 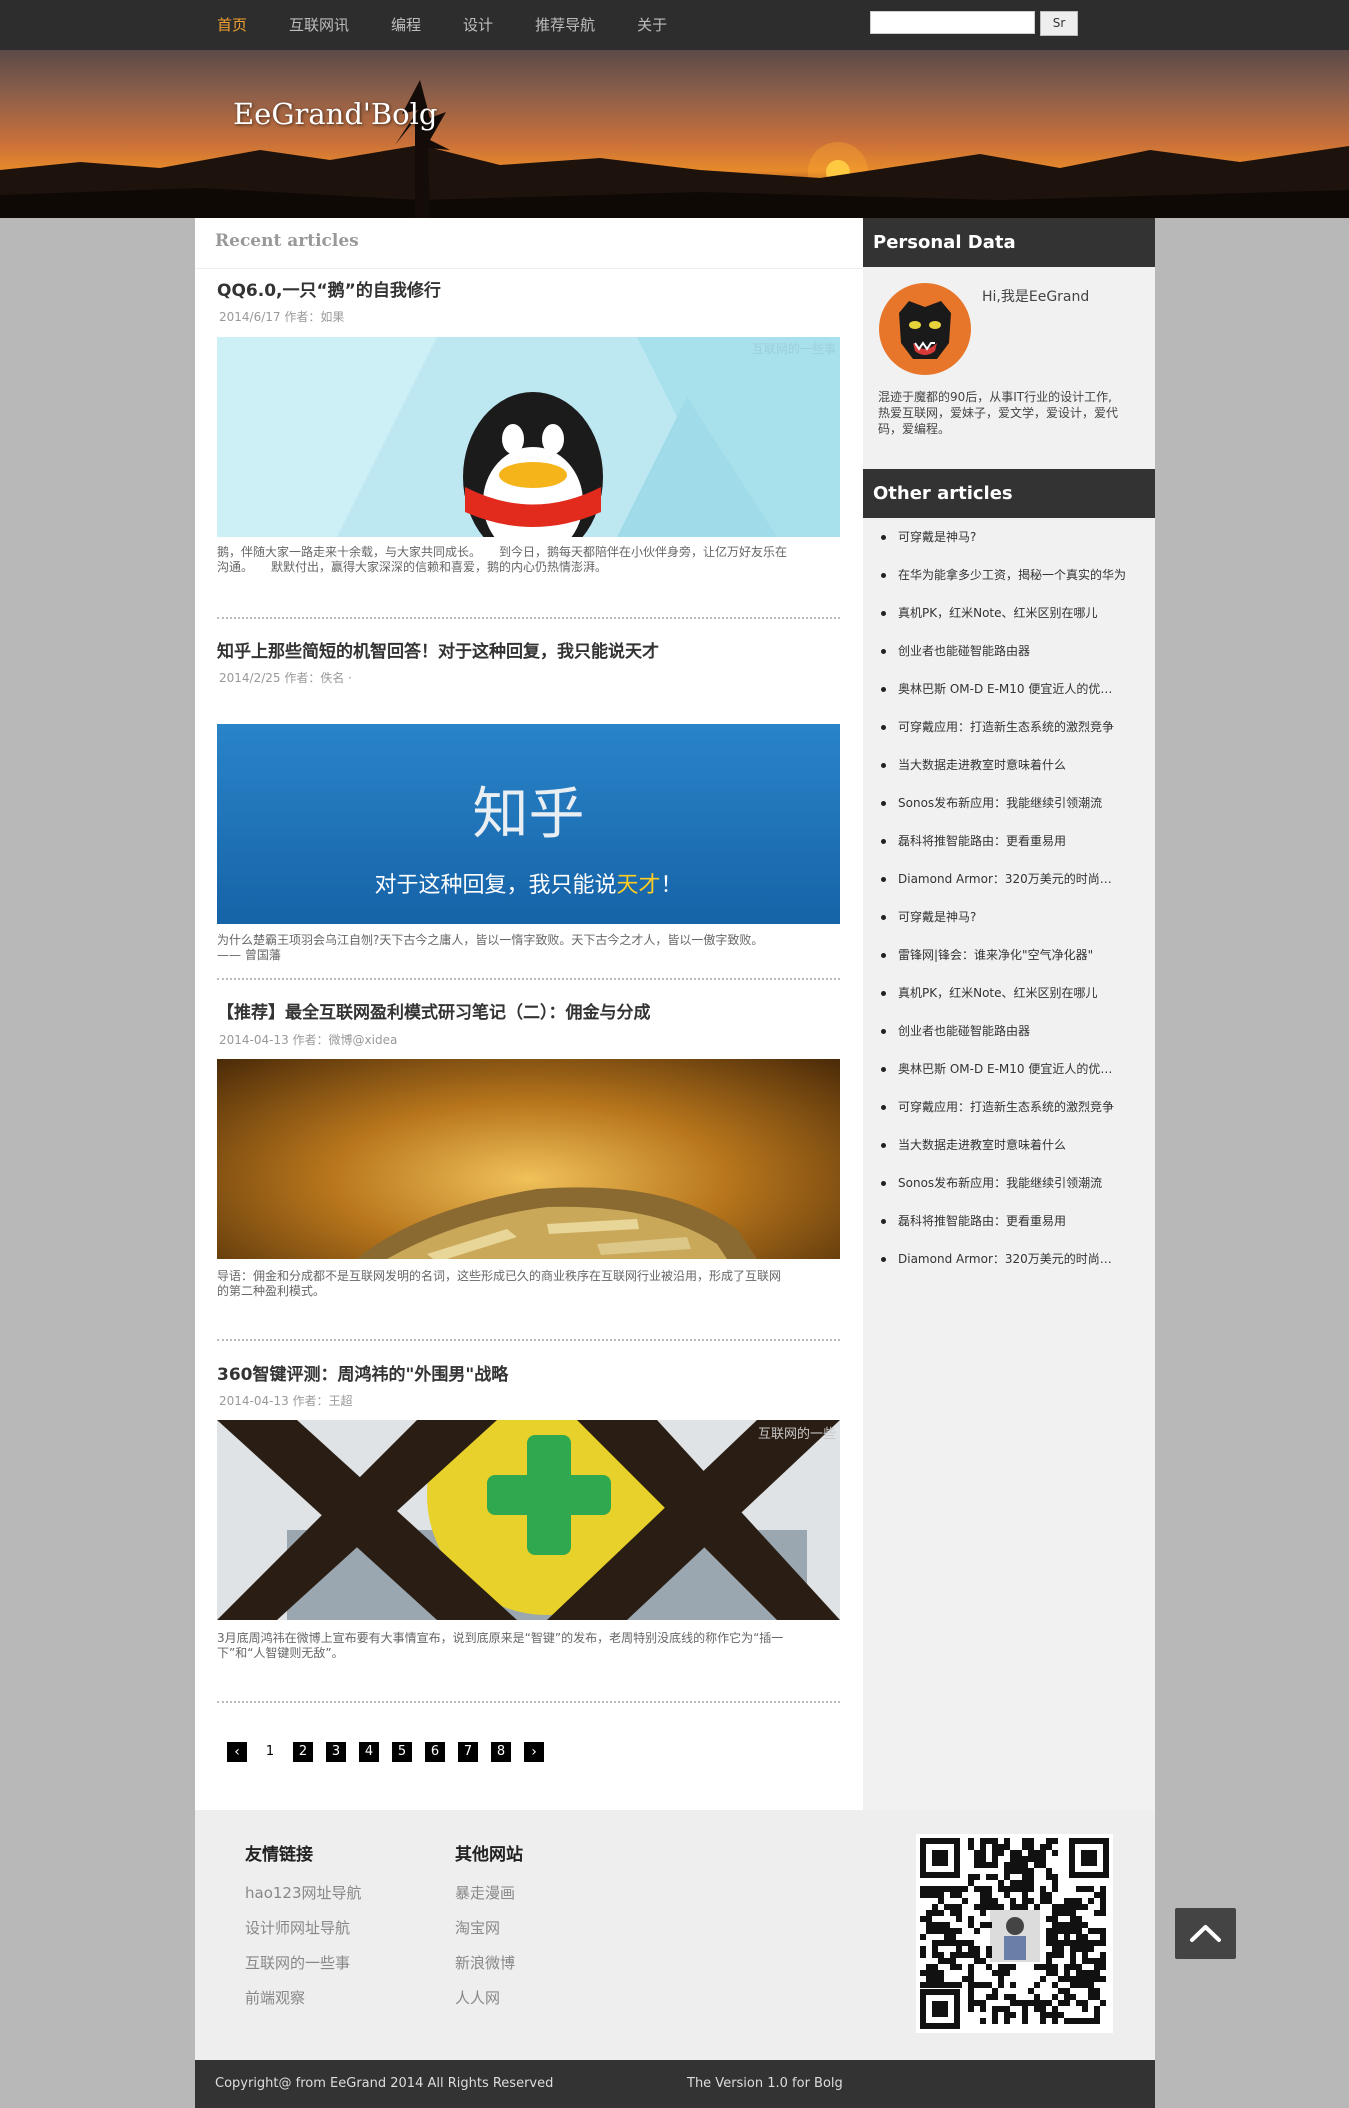 I want to click on page-number: 3, so click(x=336, y=1752).